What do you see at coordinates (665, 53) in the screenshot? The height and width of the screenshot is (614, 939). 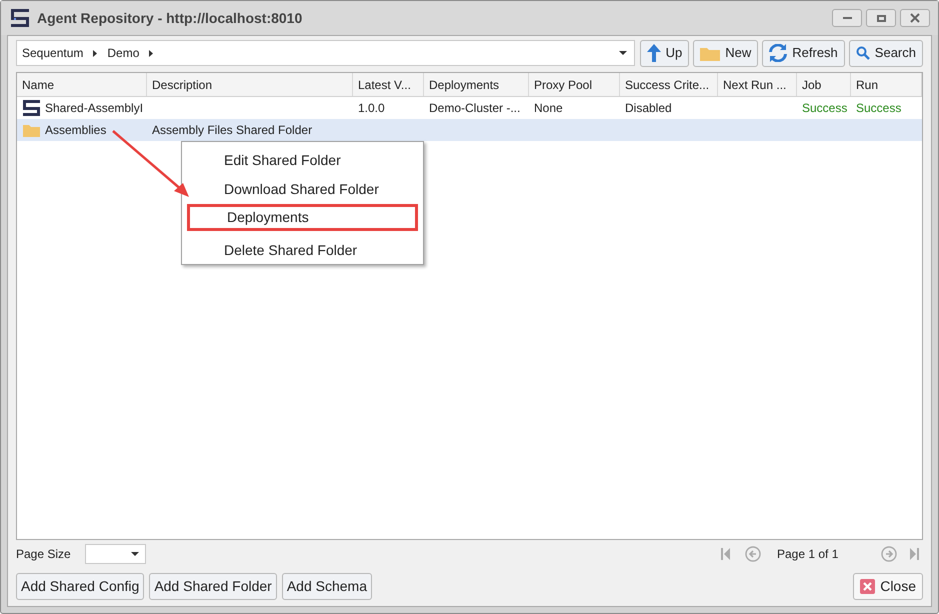 I see `up-button: Up` at bounding box center [665, 53].